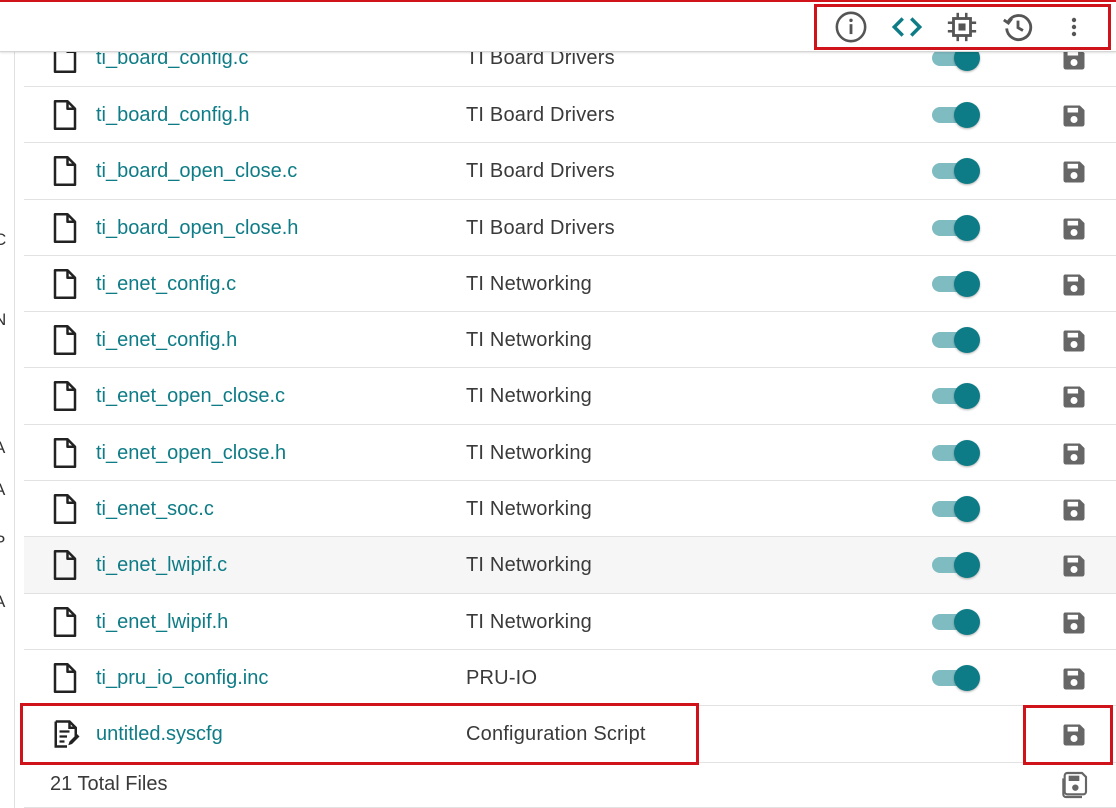  I want to click on file-category: PRU-IO, so click(502, 677).